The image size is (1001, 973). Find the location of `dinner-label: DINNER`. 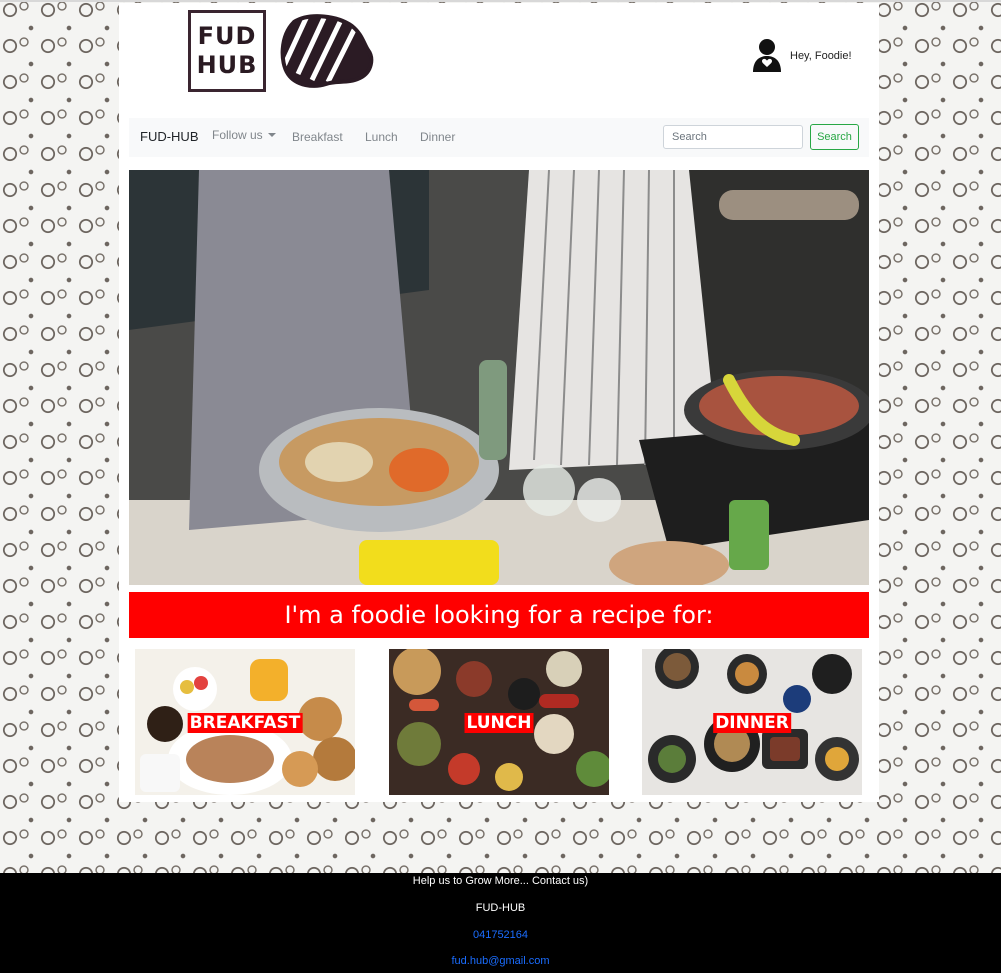

dinner-label: DINNER is located at coordinates (752, 723).